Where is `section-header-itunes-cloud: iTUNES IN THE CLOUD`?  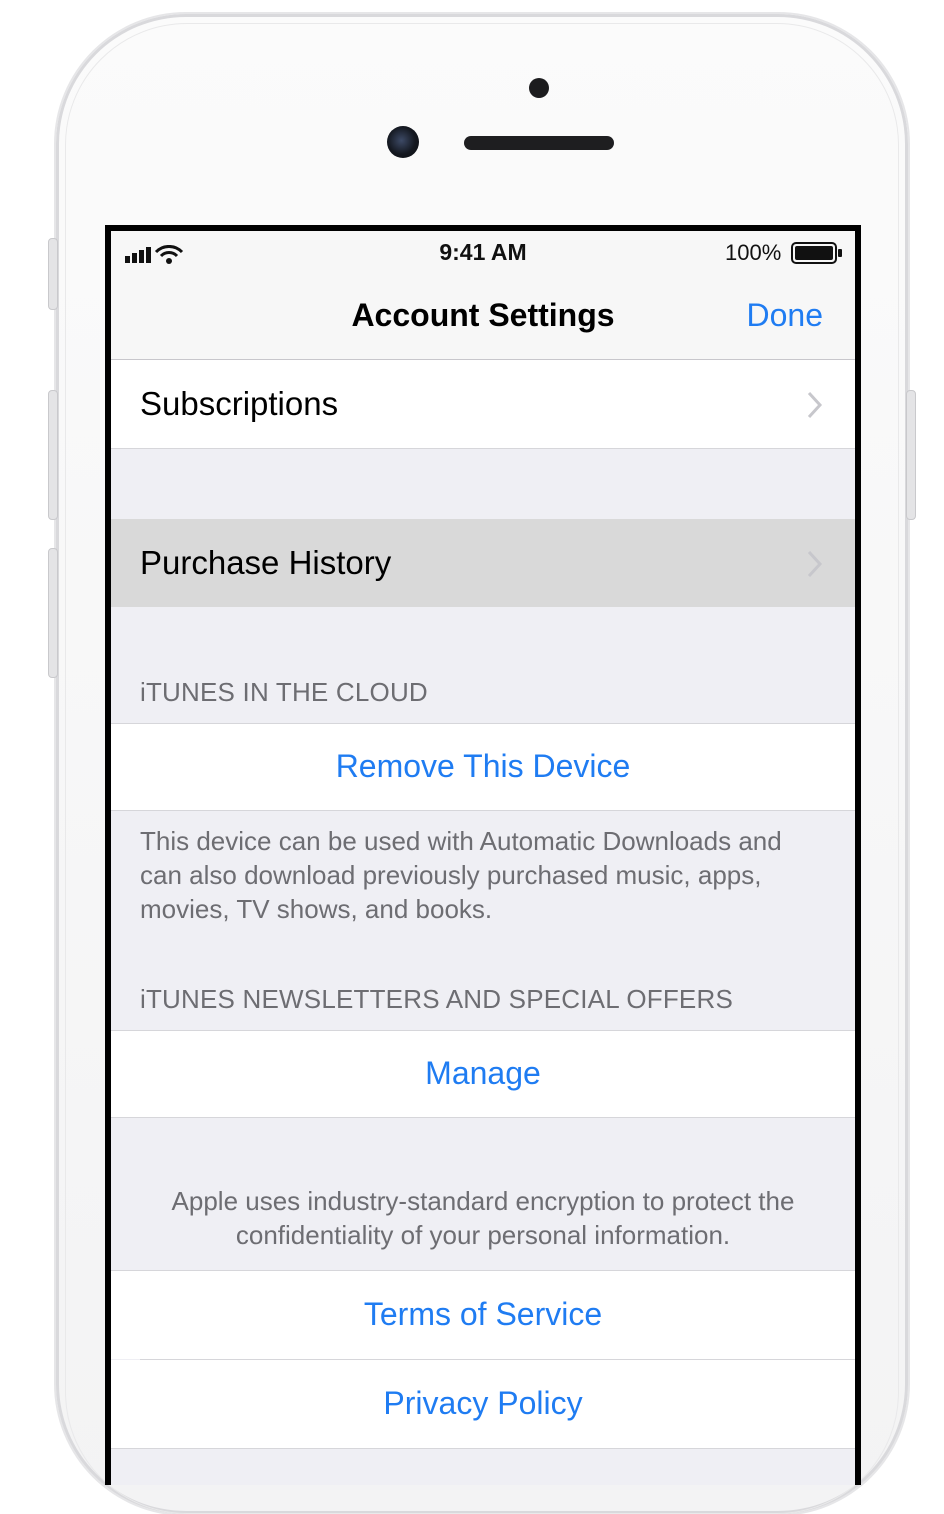 section-header-itunes-cloud: iTUNES IN THE CLOUD is located at coordinates (284, 692).